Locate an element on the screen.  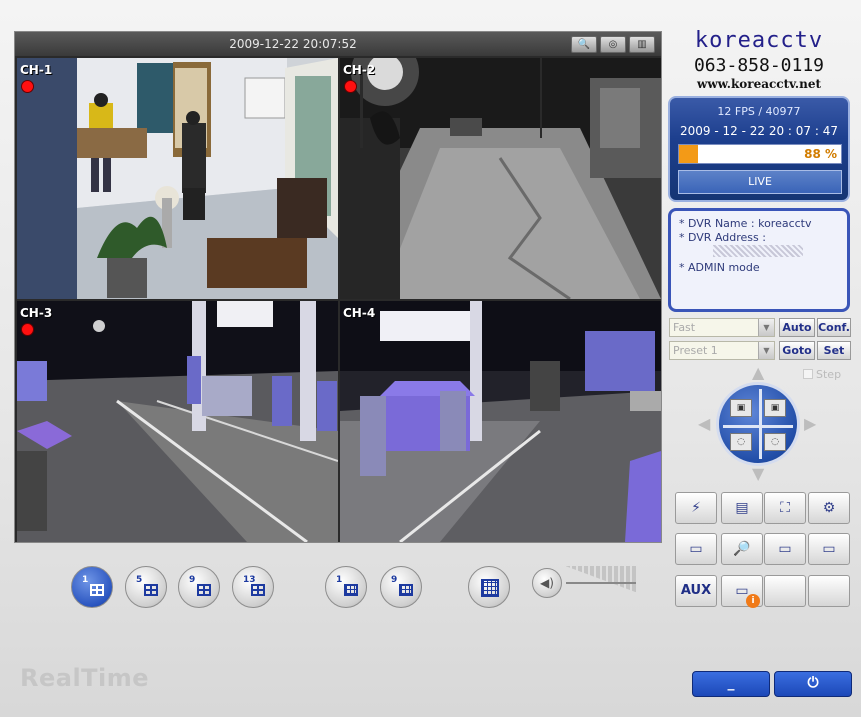
dvr-address: * DVR Address : is located at coordinates (722, 237).